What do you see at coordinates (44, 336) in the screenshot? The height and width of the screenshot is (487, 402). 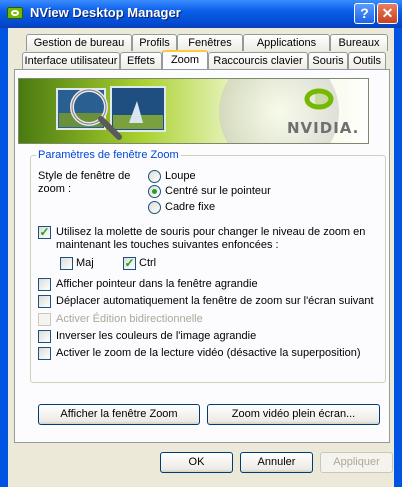 I see `invert-colors-checkbox` at bounding box center [44, 336].